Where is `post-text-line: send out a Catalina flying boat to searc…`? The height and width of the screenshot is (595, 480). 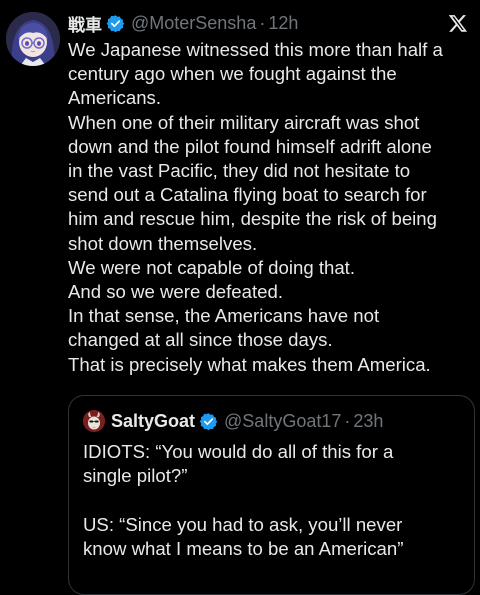 post-text-line: send out a Catalina flying boat to searc… is located at coordinates (247, 195).